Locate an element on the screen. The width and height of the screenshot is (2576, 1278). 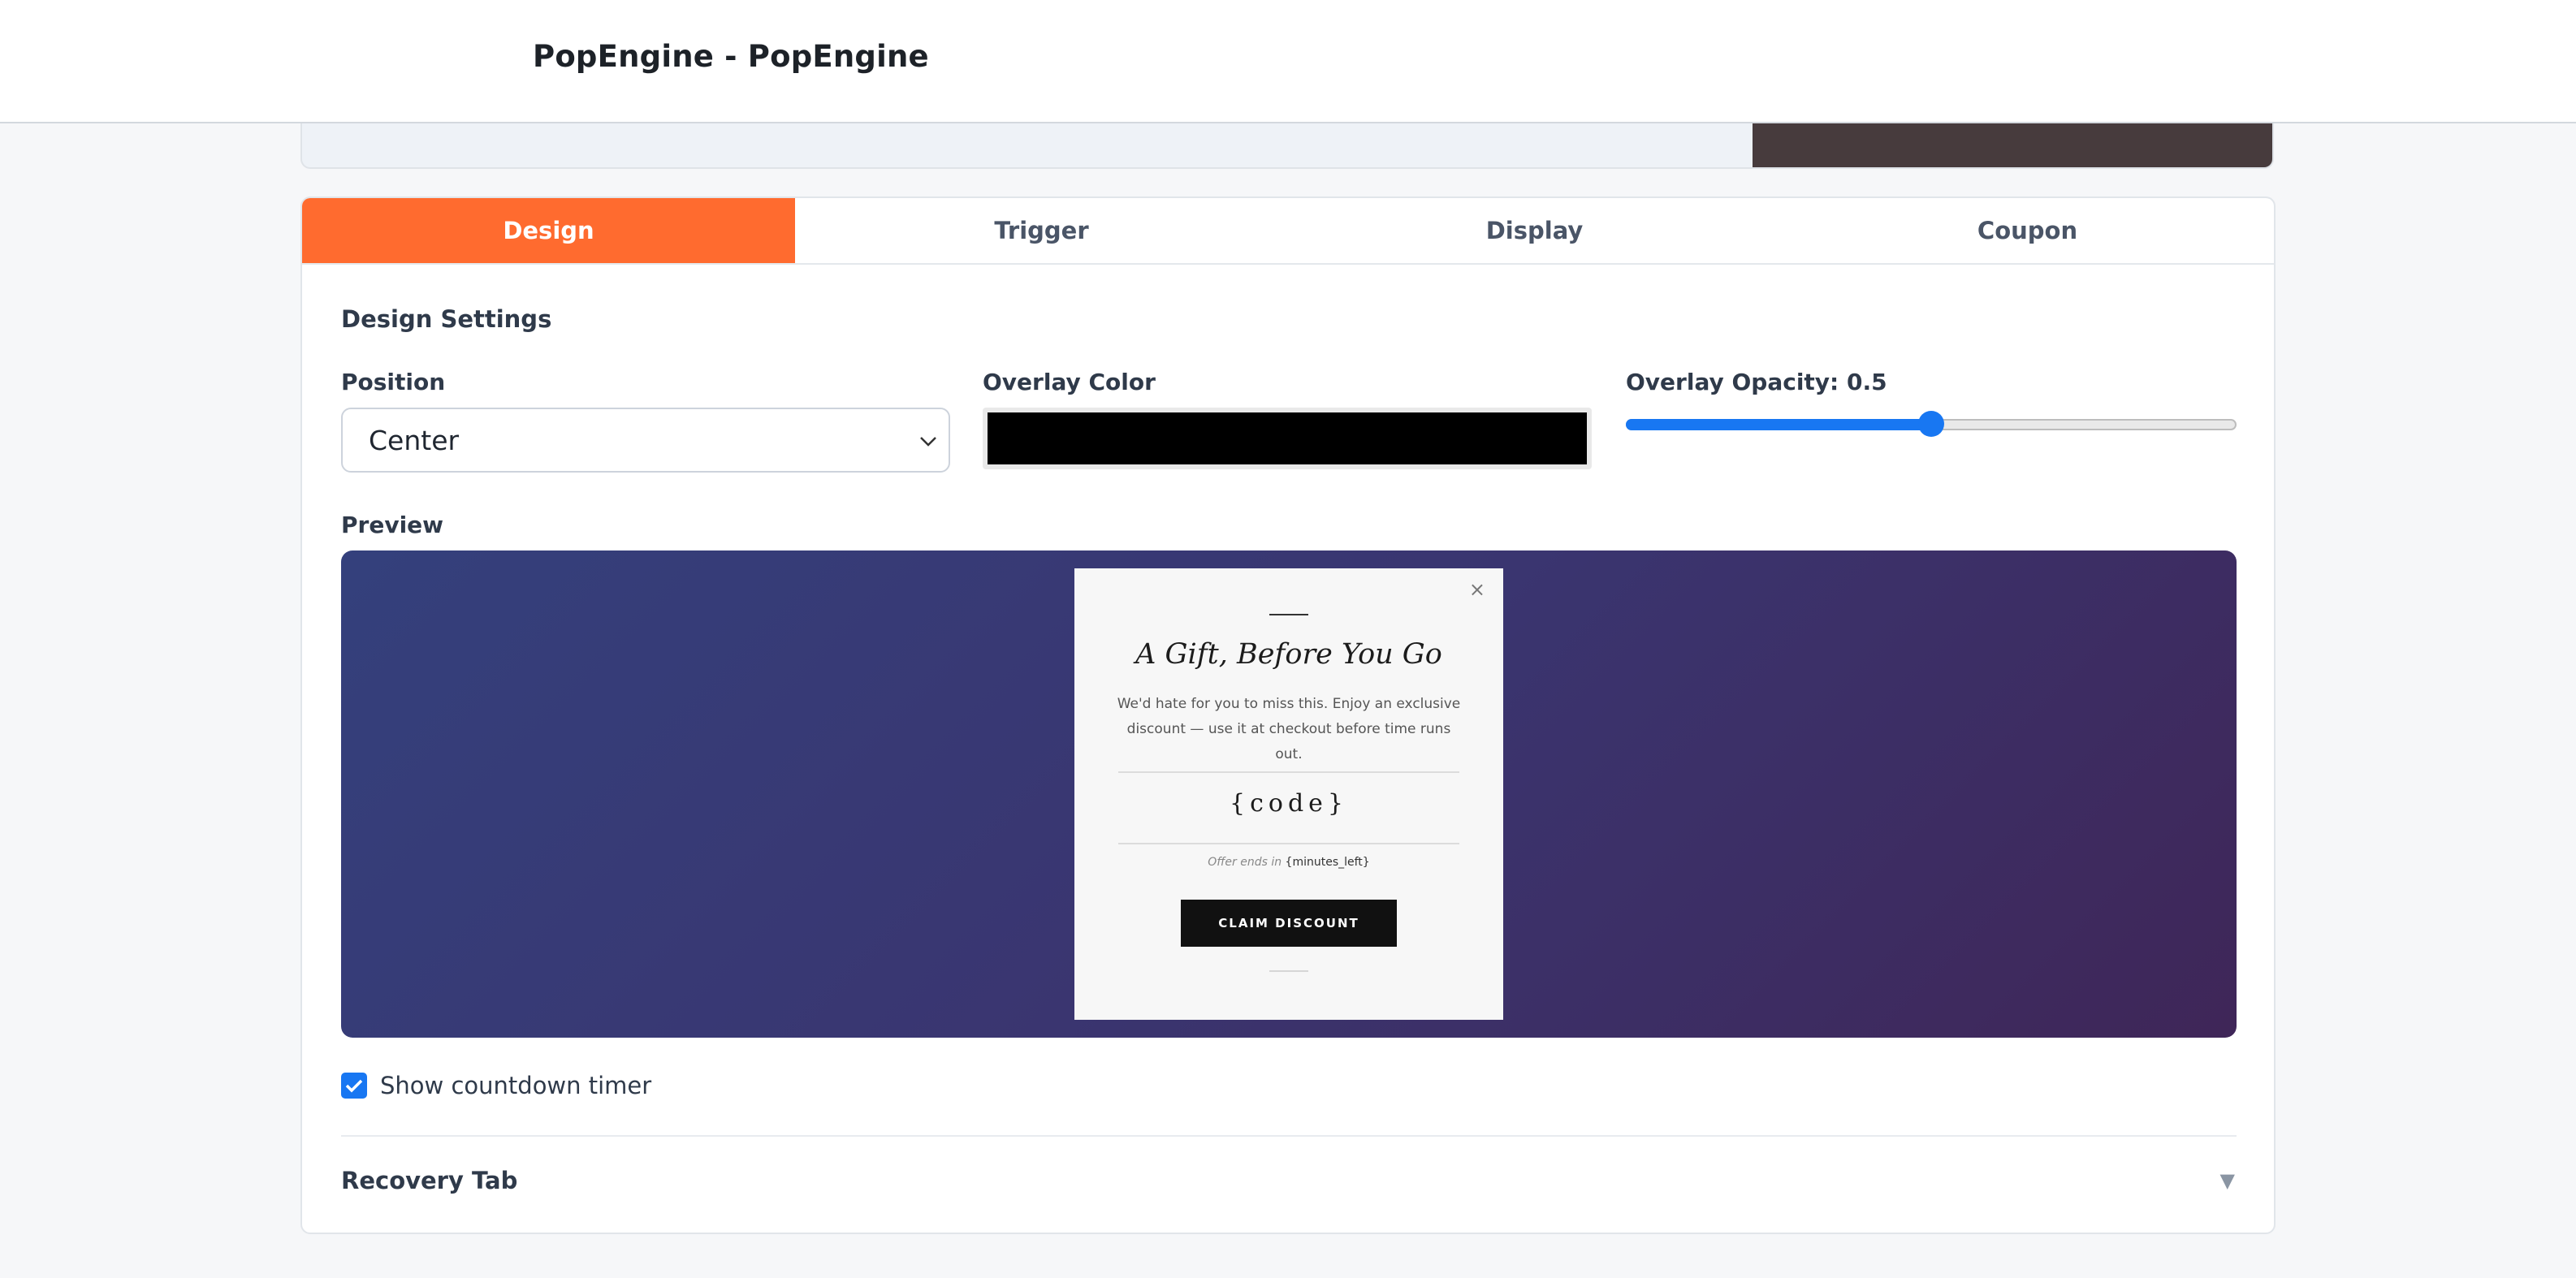
countdown-toggle-row: Show countdown timer is located at coordinates (496, 1086).